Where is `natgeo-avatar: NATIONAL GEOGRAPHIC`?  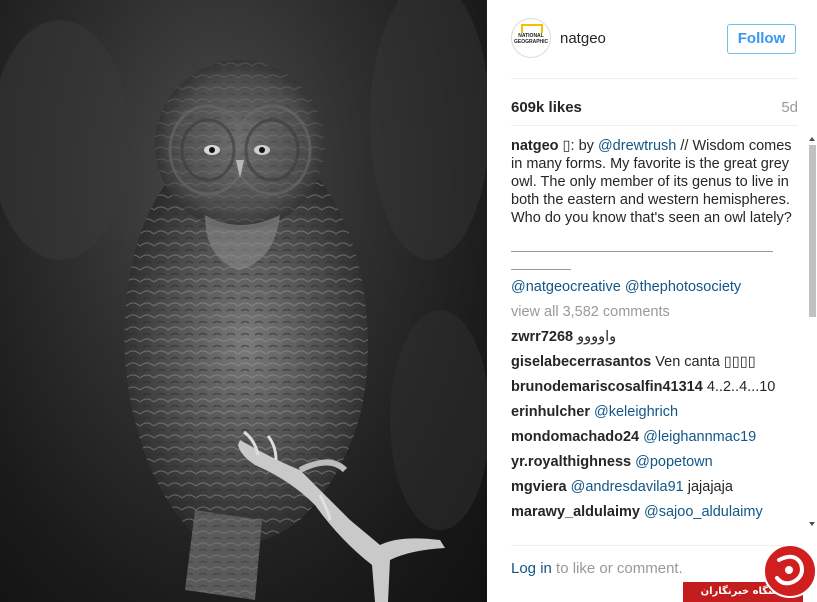 natgeo-avatar: NATIONAL GEOGRAPHIC is located at coordinates (531, 38).